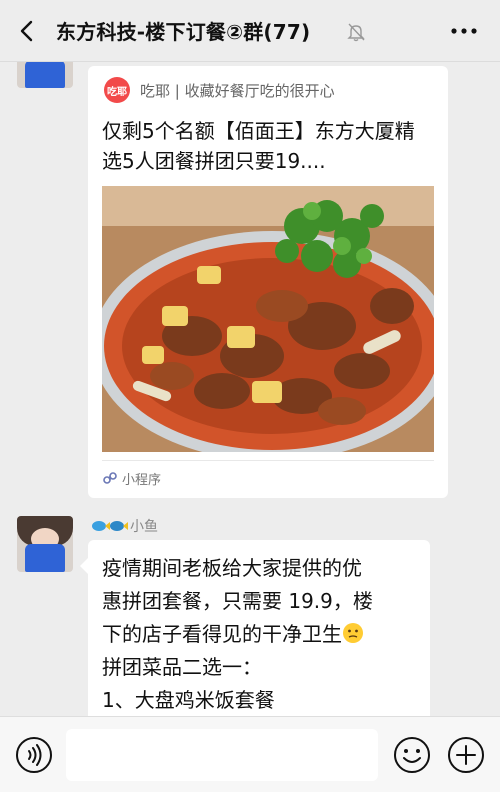 The image size is (500, 792). I want to click on back-icon, so click(28, 31).